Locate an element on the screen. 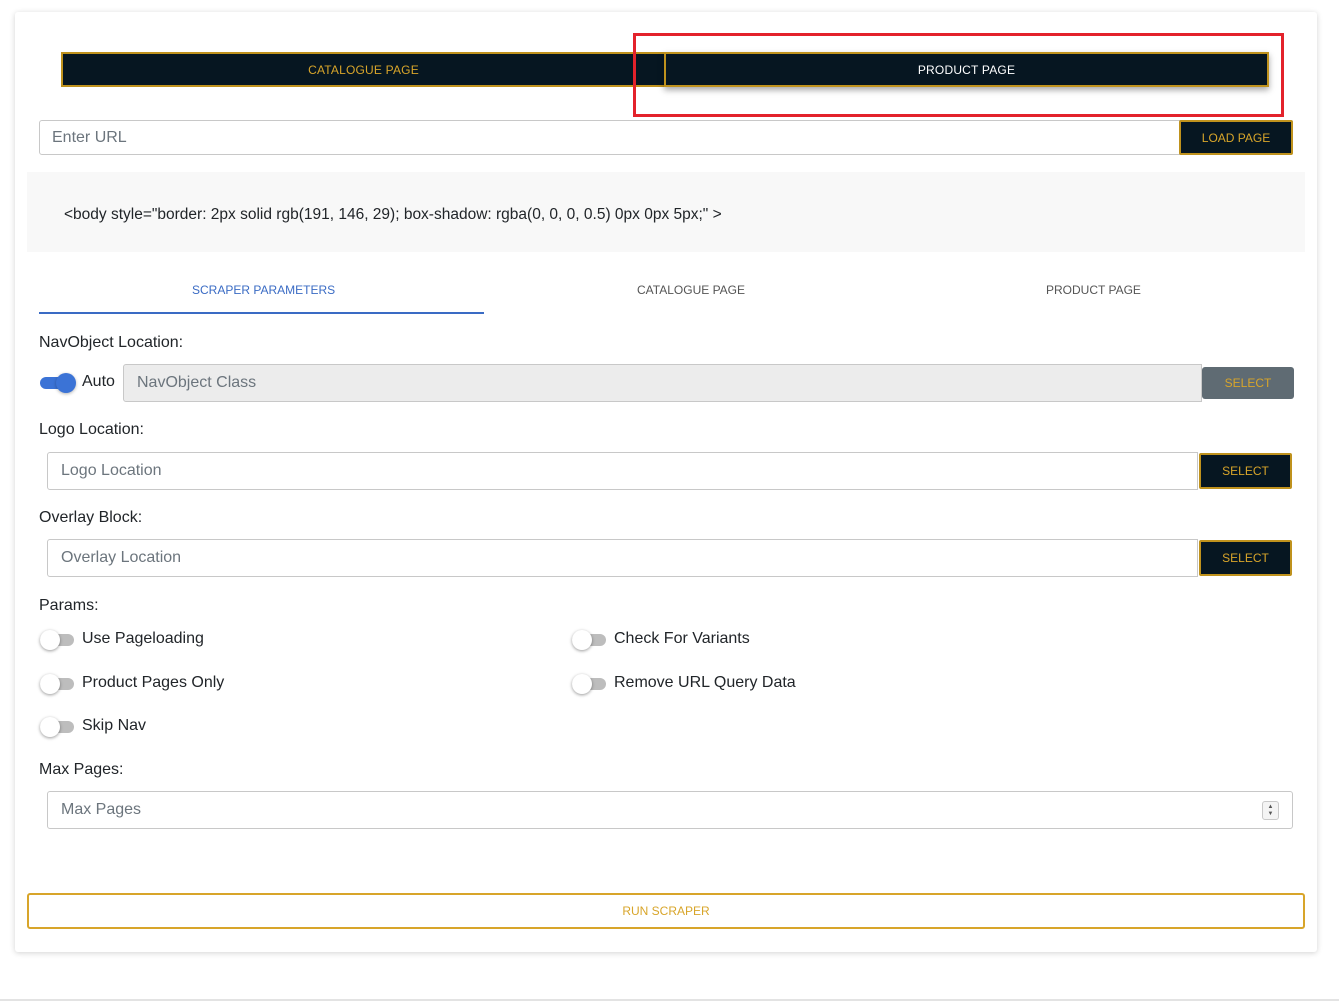 Image resolution: width=1339 pixels, height=1003 pixels. overlay-location-input is located at coordinates (622, 558).